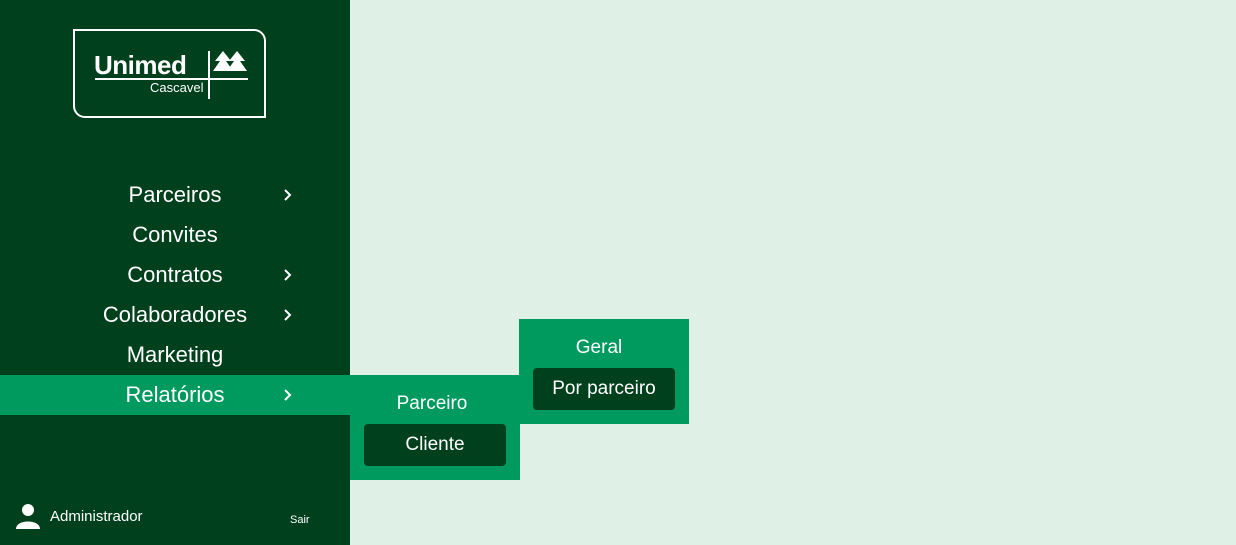 The image size is (1236, 545). I want to click on logo-brand: Unimed, so click(140, 65).